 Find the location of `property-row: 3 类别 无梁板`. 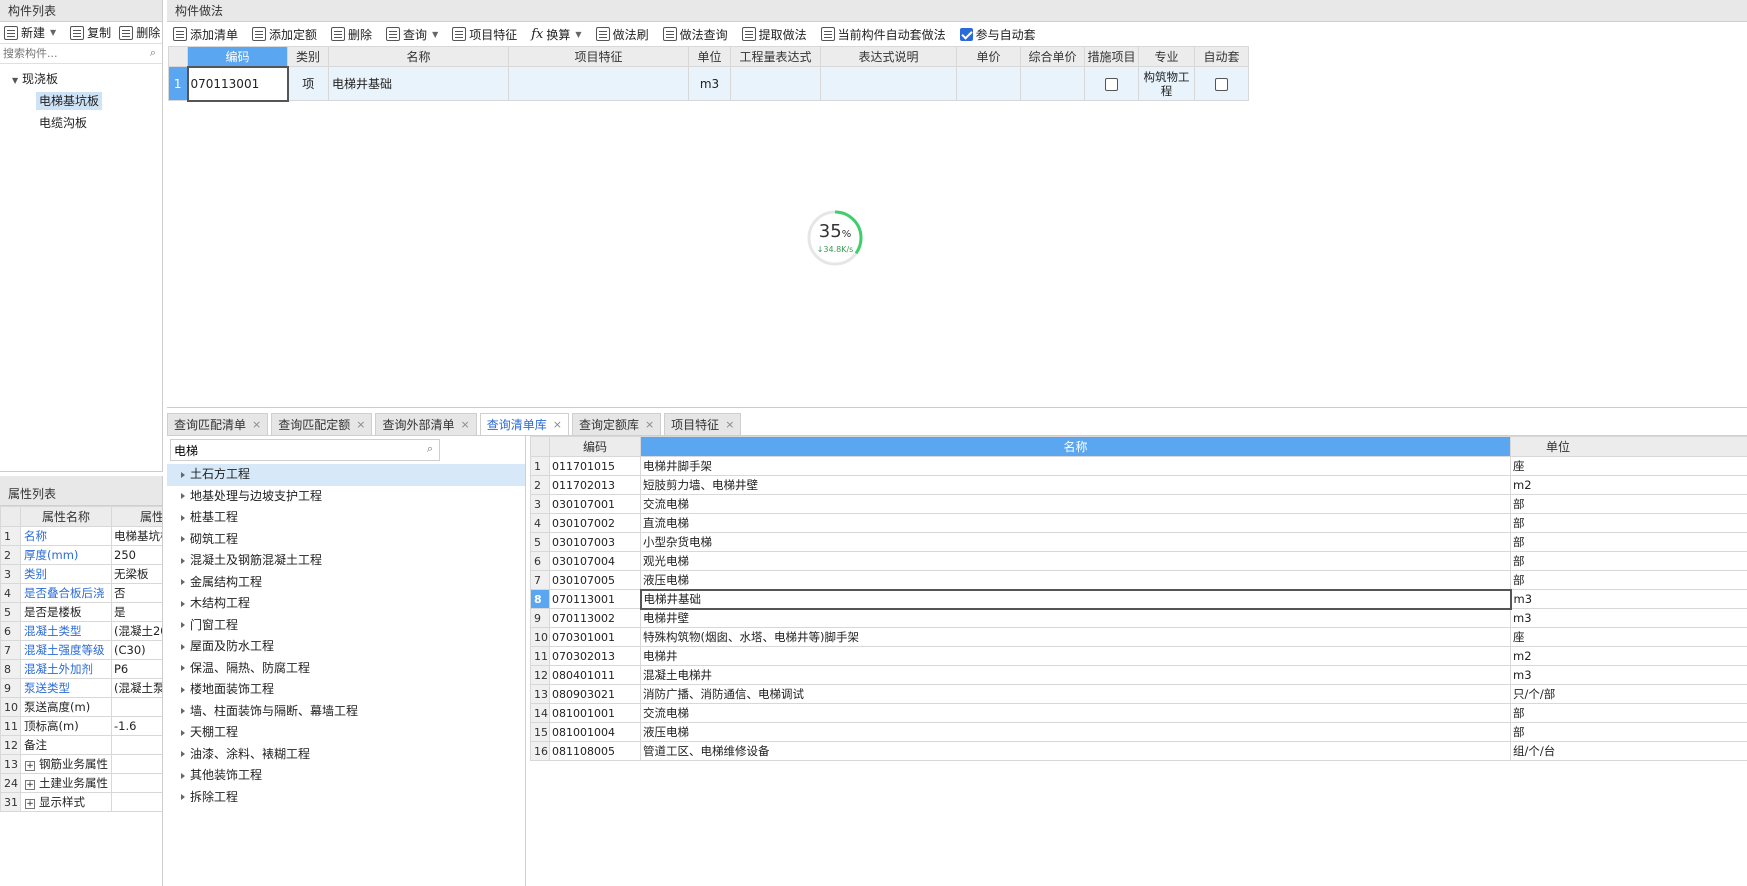

property-row: 3 类别 无梁板 is located at coordinates (81, 574).